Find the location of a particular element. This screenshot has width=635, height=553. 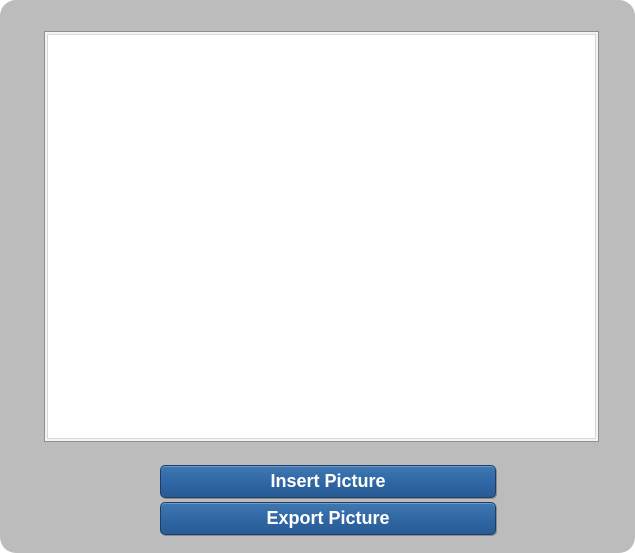

export-picture-button: Export Picture is located at coordinates (328, 518).